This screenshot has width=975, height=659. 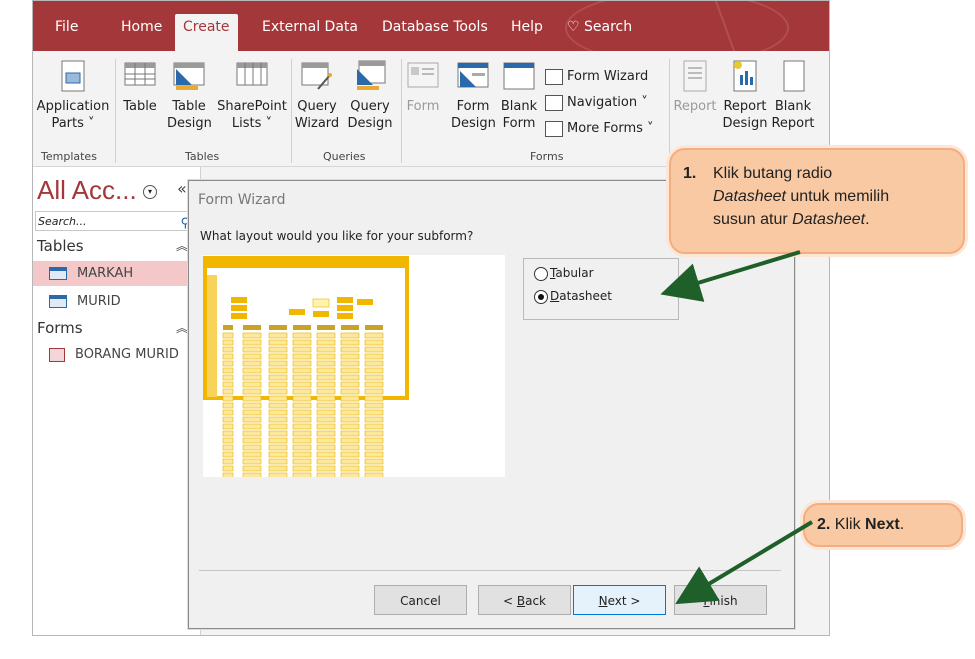 I want to click on callout-2-bold: Next, so click(x=882, y=524).